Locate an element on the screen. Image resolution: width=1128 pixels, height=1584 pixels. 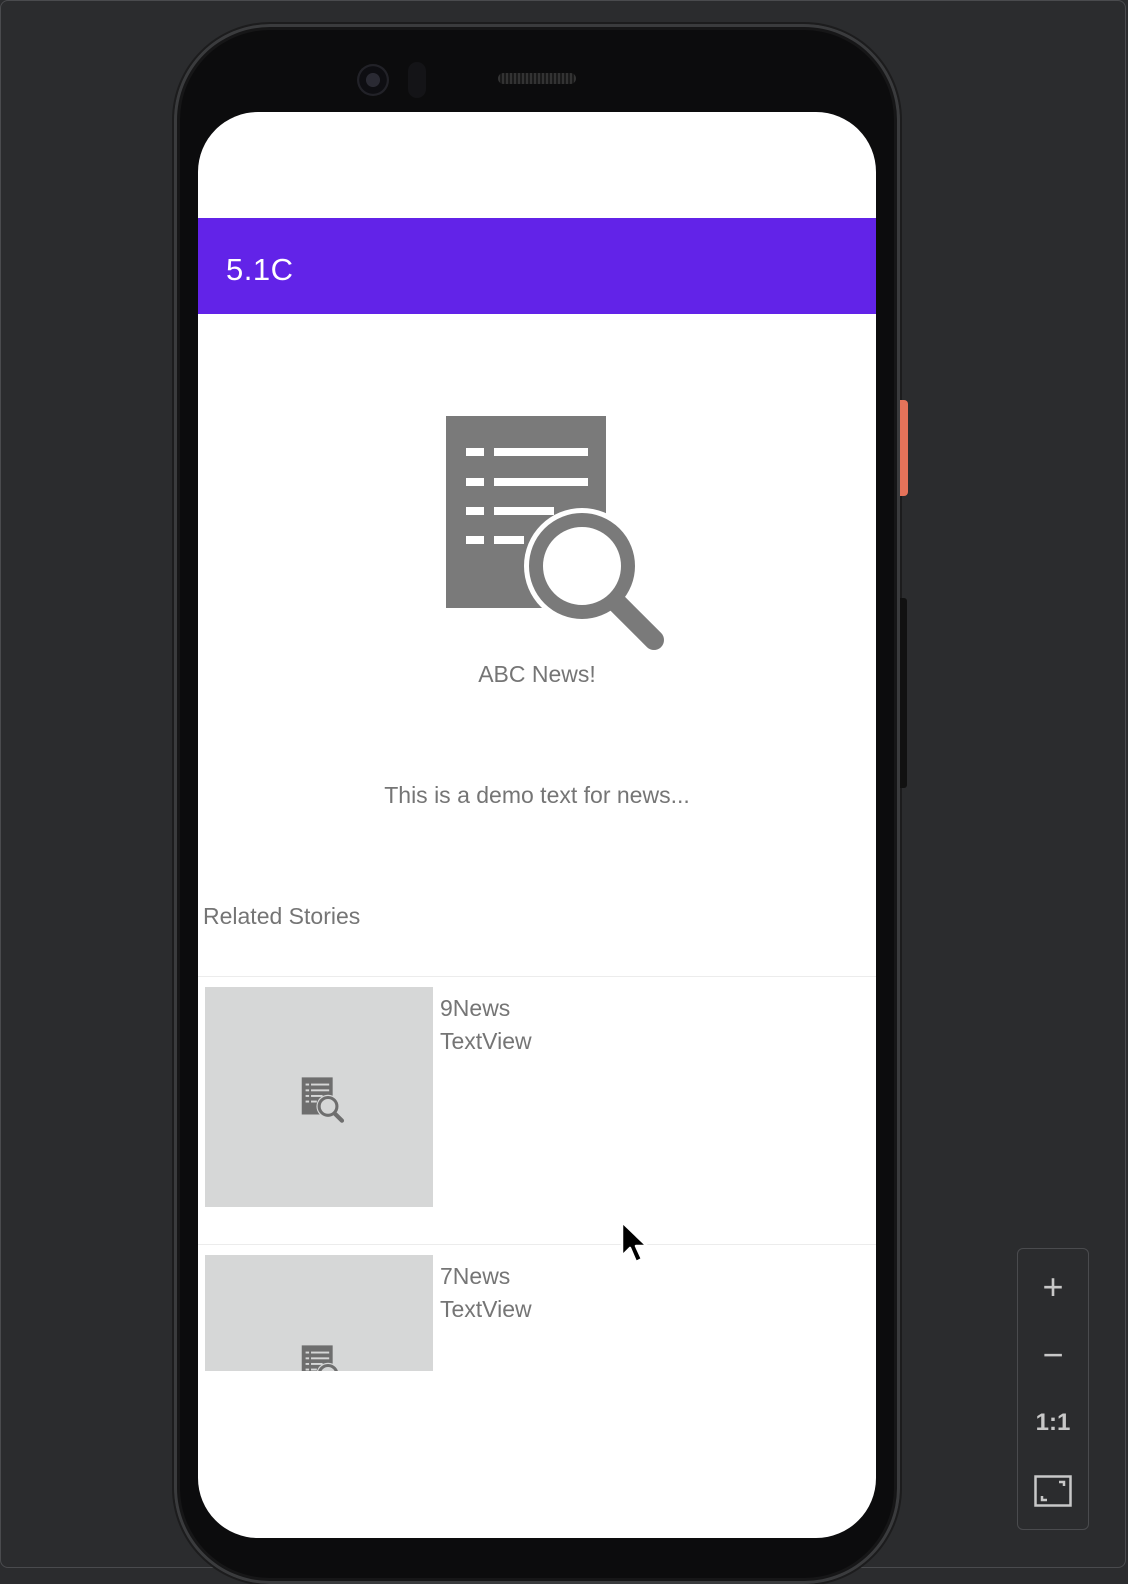
volume-button is located at coordinates (903, 693).